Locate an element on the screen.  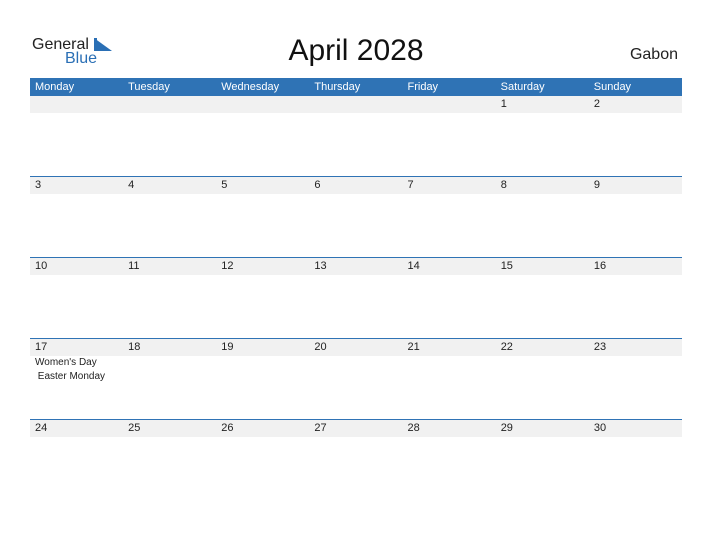
calendar-title: April 2028 is located at coordinates (356, 50).